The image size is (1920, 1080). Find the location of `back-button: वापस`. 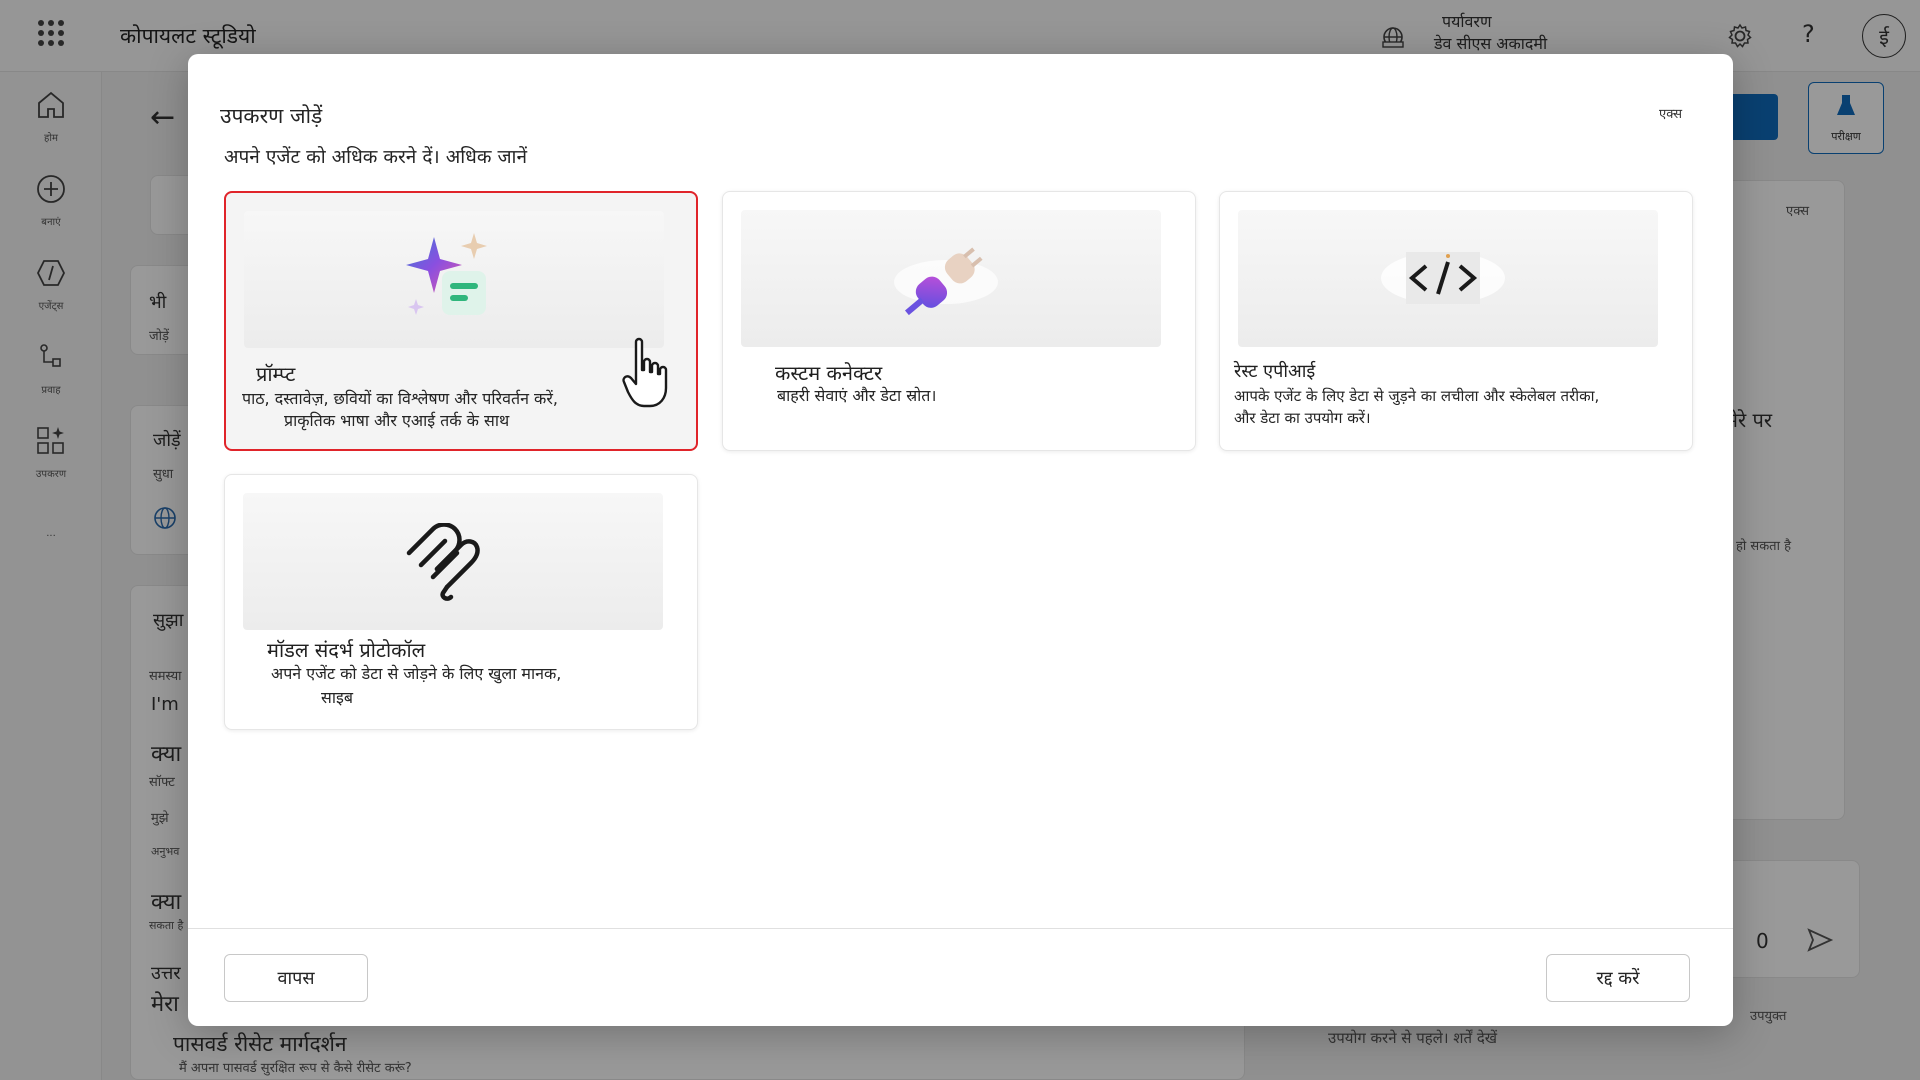

back-button: वापस is located at coordinates (296, 978).